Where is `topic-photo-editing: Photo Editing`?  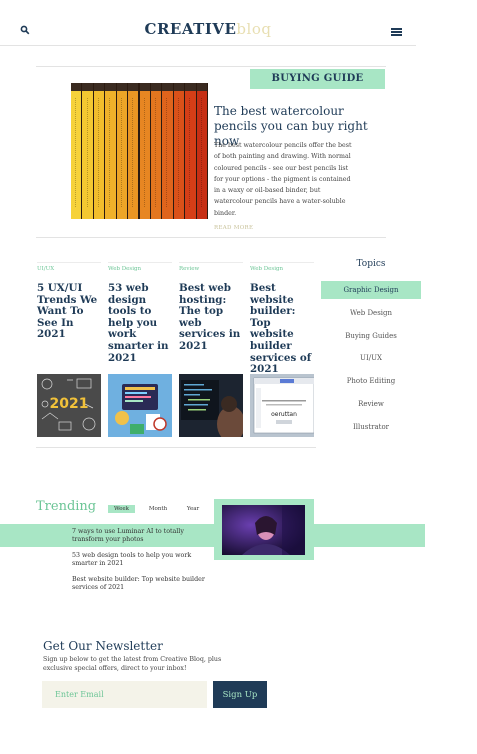 topic-photo-editing: Photo Editing is located at coordinates (371, 381).